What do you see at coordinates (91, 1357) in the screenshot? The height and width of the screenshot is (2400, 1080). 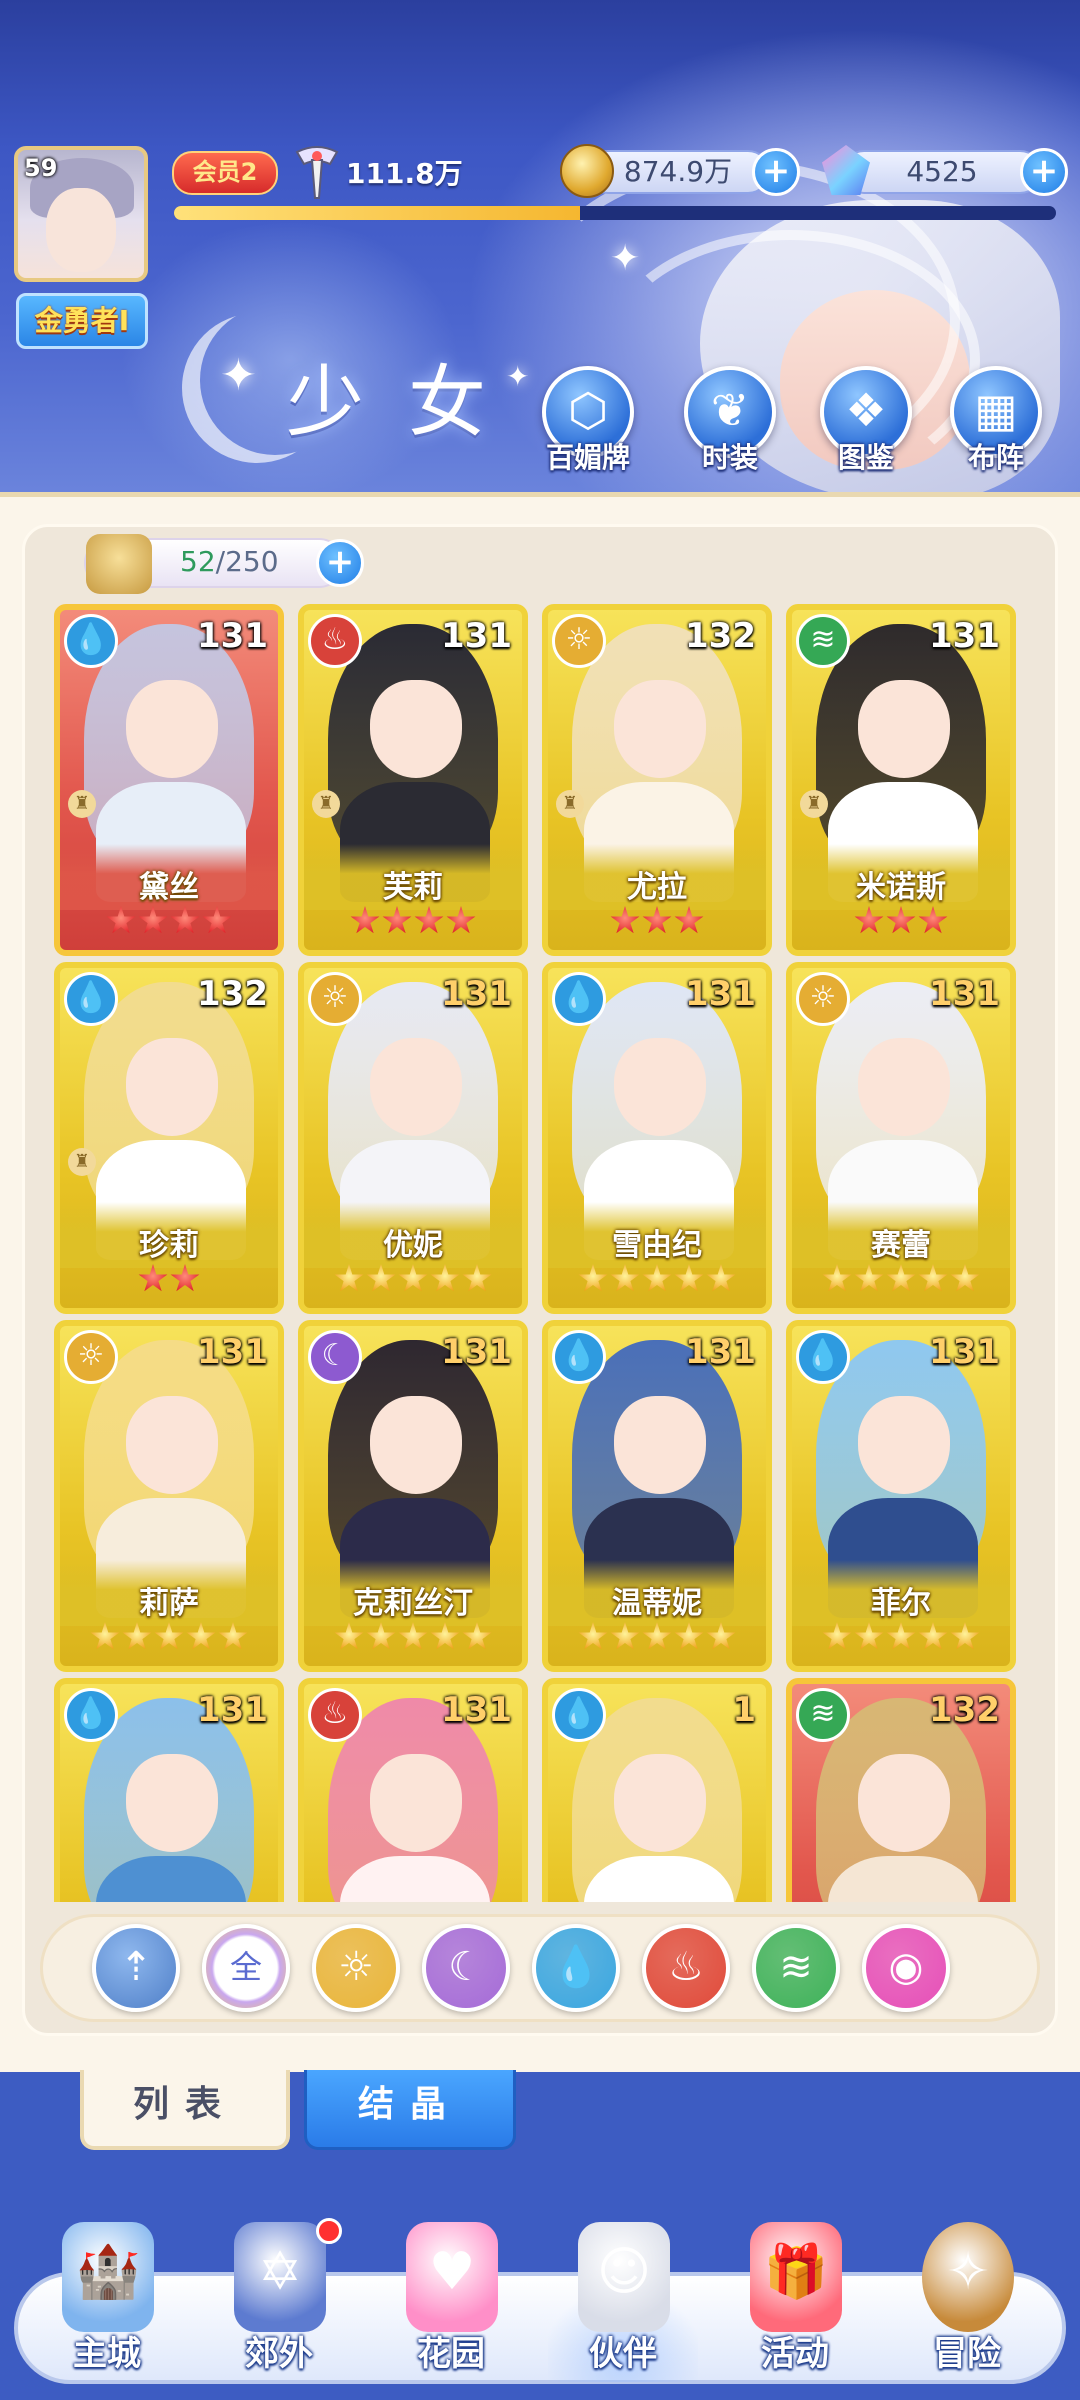 I see `sun-icon: ☼` at bounding box center [91, 1357].